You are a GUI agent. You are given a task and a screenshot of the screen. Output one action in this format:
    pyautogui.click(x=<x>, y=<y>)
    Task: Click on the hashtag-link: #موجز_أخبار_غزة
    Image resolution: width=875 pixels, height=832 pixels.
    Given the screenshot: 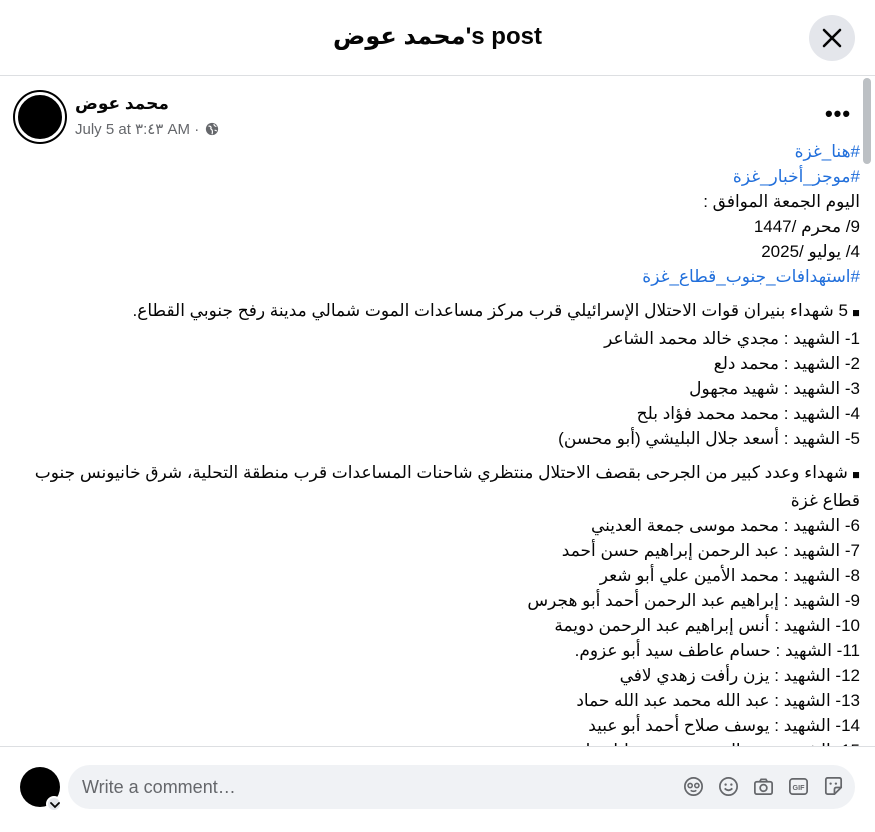 What is the action you would take?
    pyautogui.click(x=437, y=176)
    